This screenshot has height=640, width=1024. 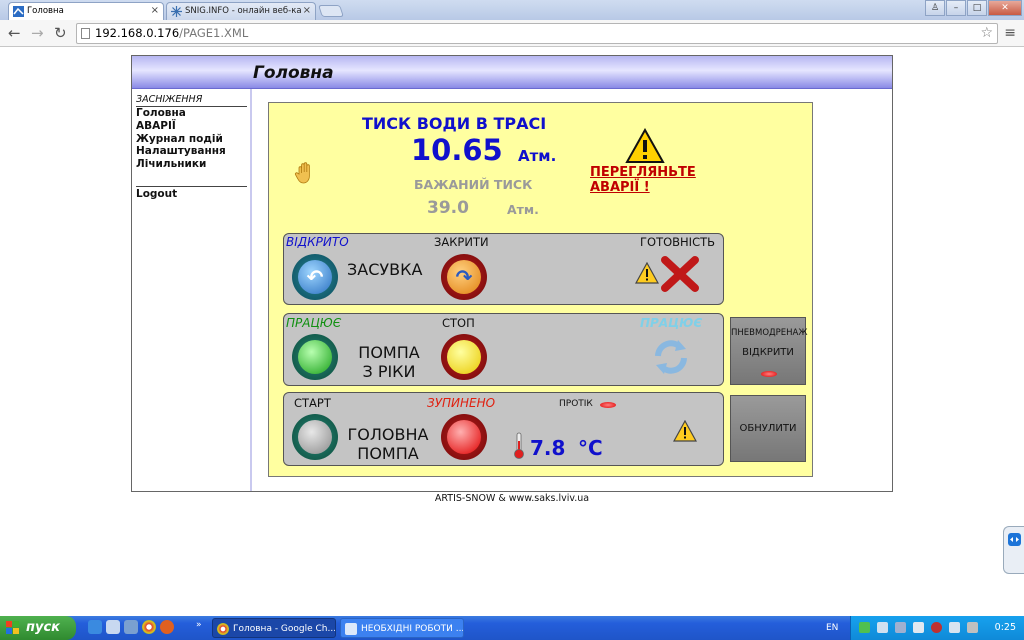 What do you see at coordinates (149, 627) in the screenshot?
I see `chrome-quicklaunch-icon` at bounding box center [149, 627].